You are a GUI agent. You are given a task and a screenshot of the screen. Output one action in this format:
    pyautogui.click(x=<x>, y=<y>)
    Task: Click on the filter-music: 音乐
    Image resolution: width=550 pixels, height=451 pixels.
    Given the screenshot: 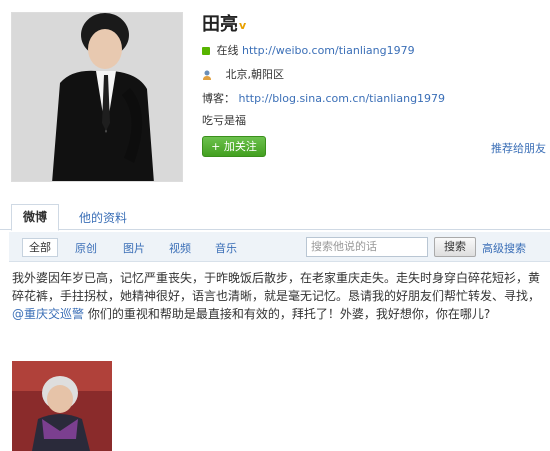 What is the action you would take?
    pyautogui.click(x=226, y=248)
    